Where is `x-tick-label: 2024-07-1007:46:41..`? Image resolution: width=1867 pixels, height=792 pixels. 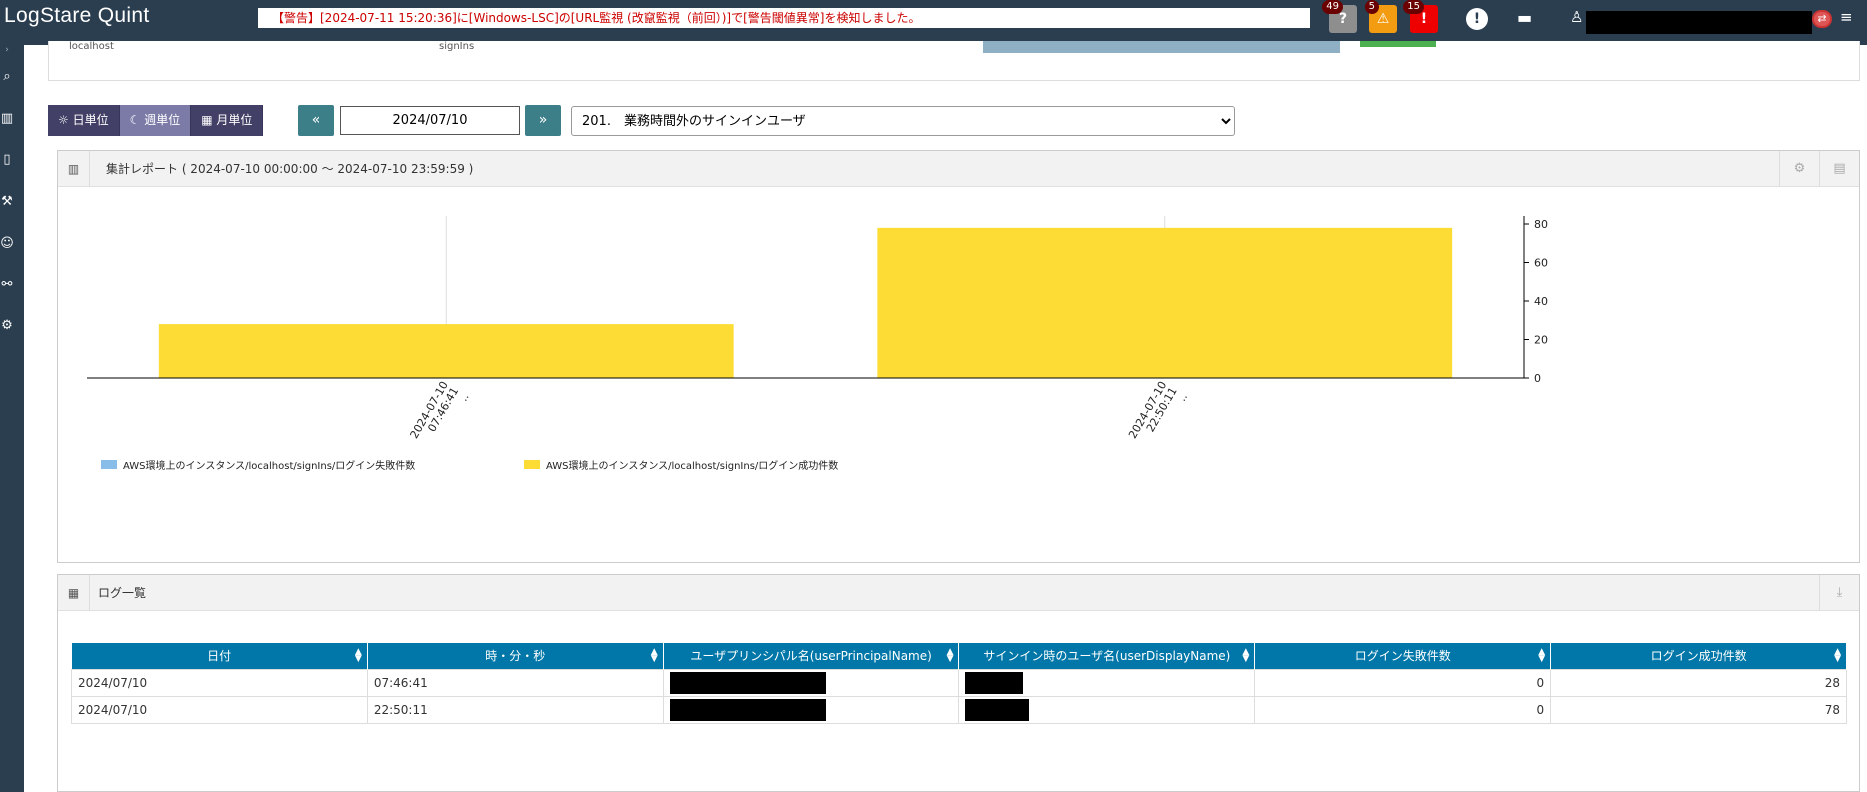
x-tick-label: 2024-07-1007:46:41.. is located at coordinates (440, 416).